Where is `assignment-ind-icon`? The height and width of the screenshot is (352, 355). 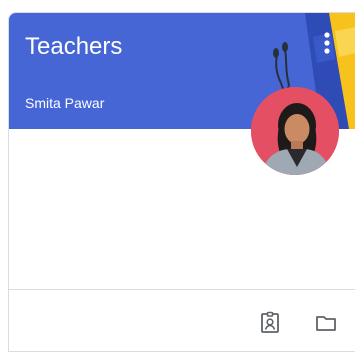 assignment-ind-icon is located at coordinates (270, 322).